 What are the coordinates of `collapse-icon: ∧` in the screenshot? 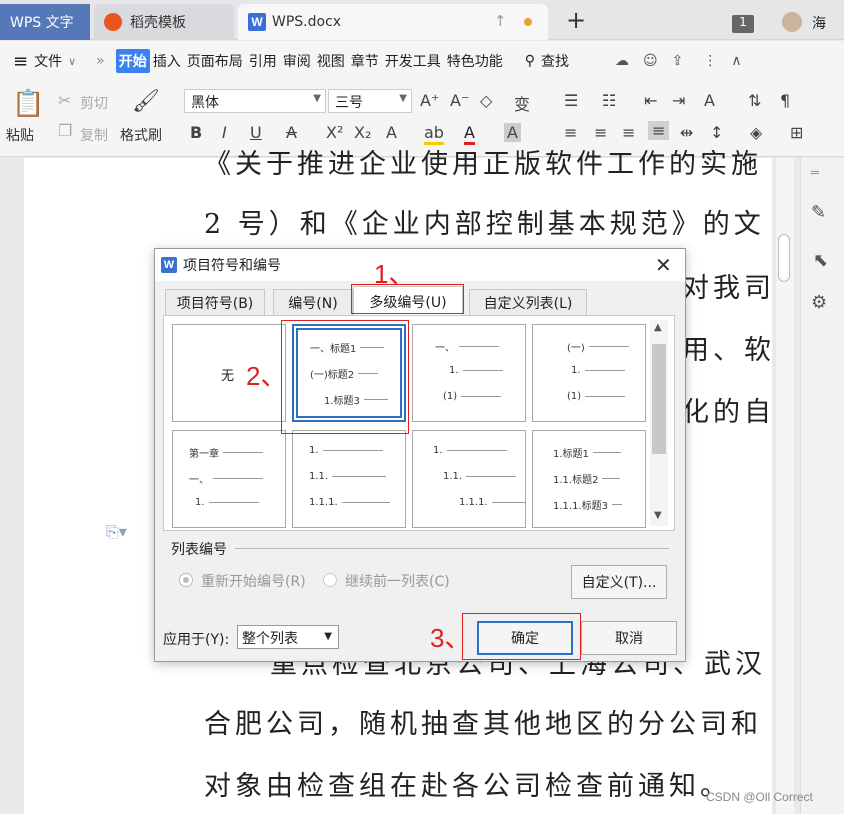 It's located at (736, 61).